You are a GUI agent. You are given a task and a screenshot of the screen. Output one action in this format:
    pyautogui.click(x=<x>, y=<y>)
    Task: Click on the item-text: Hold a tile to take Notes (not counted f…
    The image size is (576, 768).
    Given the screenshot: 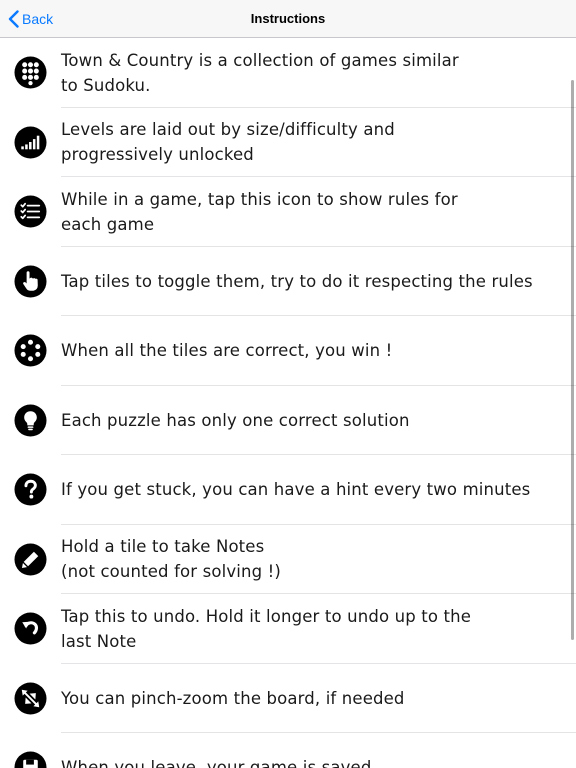 What is the action you would take?
    pyautogui.click(x=171, y=559)
    